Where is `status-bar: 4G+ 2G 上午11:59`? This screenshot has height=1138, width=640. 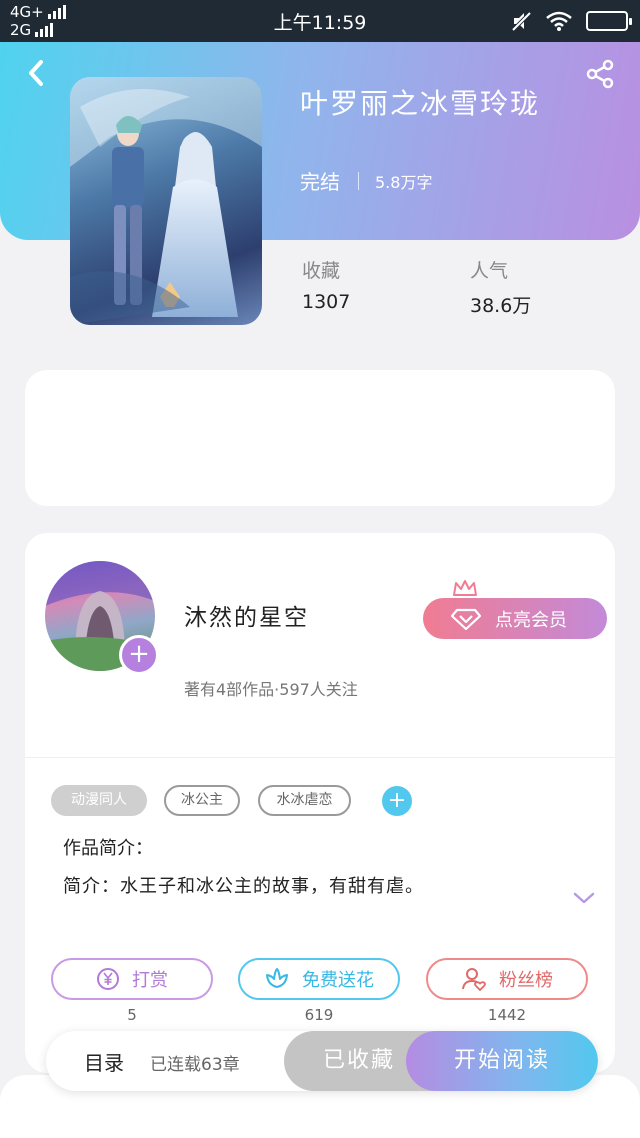
status-bar: 4G+ 2G 上午11:59 is located at coordinates (320, 21).